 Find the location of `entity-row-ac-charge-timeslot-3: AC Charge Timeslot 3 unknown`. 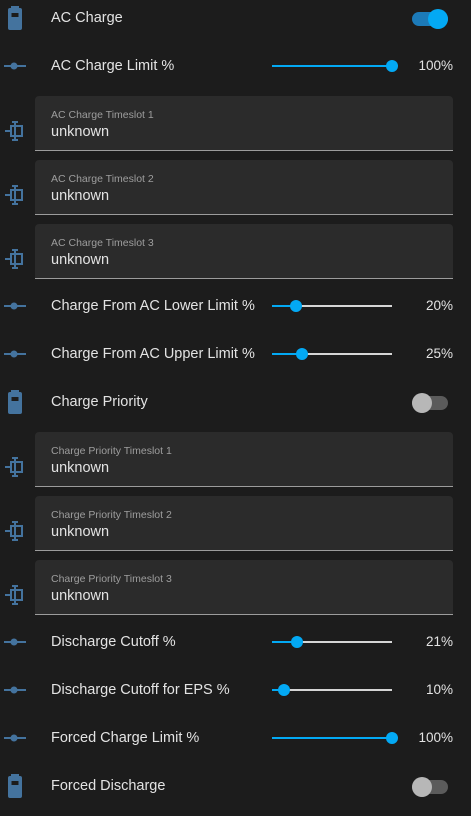

entity-row-ac-charge-timeslot-3: AC Charge Timeslot 3 unknown is located at coordinates (235, 256).